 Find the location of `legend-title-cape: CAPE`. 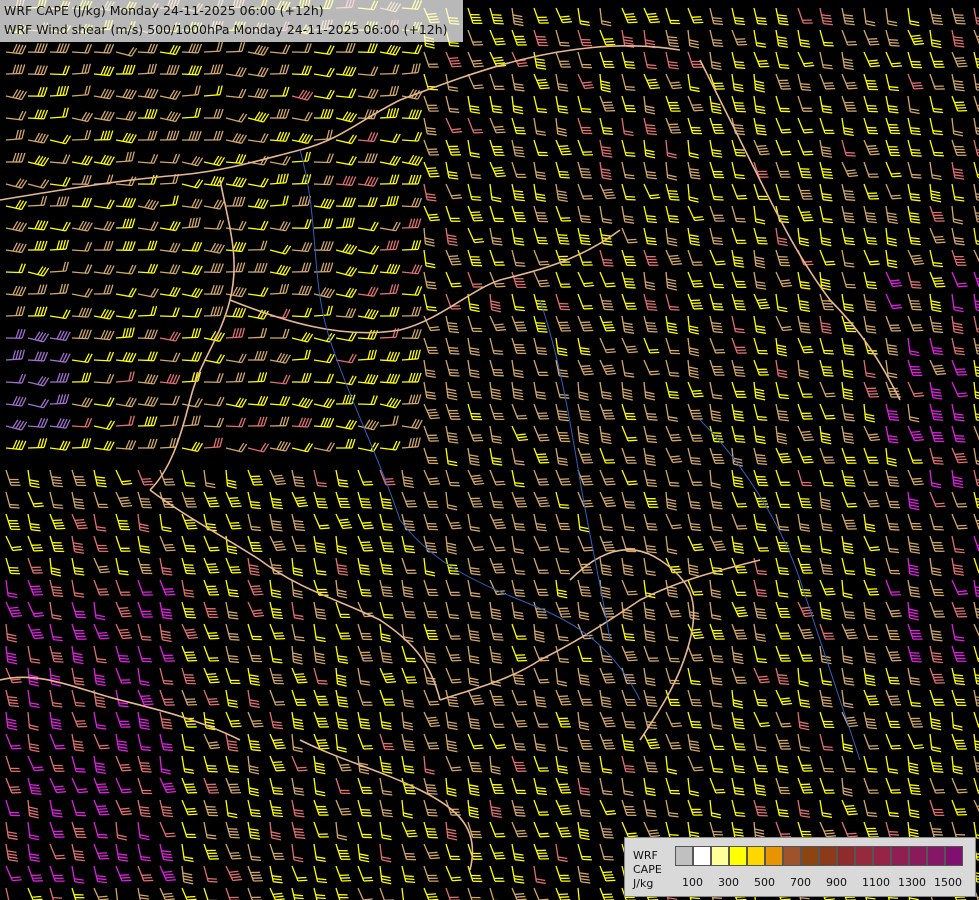

legend-title-cape: CAPE is located at coordinates (647, 869).